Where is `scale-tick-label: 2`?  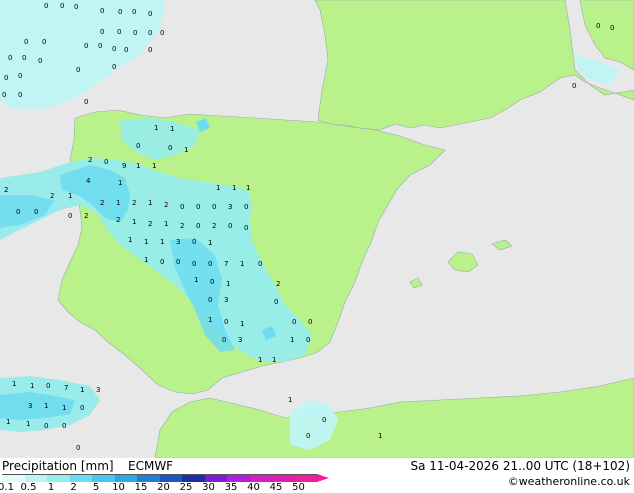 scale-tick-label: 2 is located at coordinates (73, 487).